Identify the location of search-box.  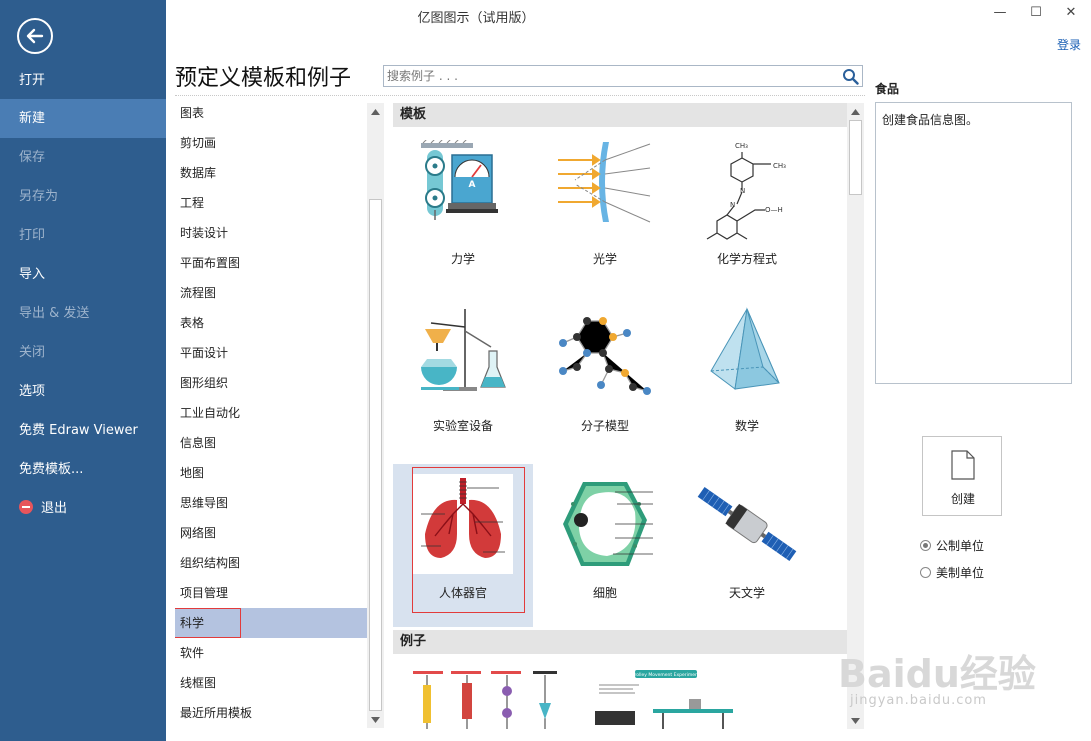
(623, 76).